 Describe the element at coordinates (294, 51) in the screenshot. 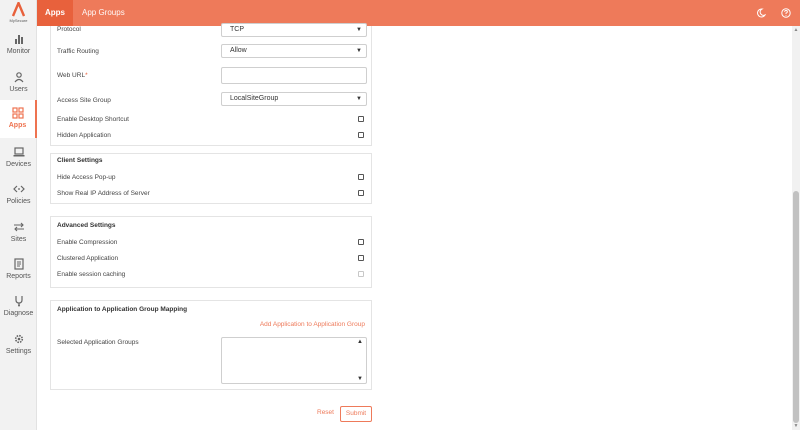

I see `traffic-routing-select: Allow ▼` at that location.